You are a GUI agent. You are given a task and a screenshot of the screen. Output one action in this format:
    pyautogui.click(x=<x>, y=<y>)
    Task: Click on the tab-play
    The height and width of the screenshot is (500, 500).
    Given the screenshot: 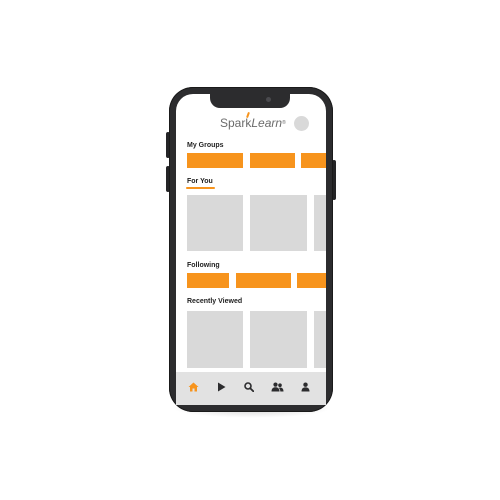 What is the action you would take?
    pyautogui.click(x=221, y=387)
    